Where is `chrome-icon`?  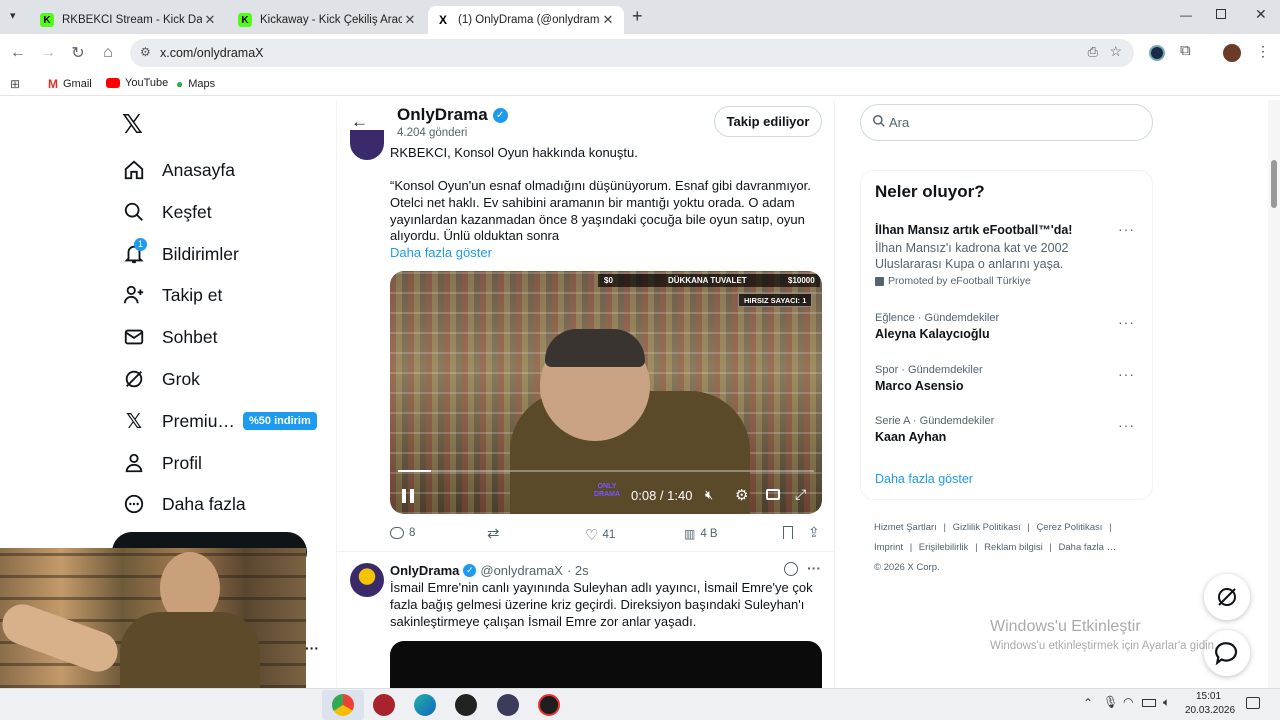 chrome-icon is located at coordinates (343, 705).